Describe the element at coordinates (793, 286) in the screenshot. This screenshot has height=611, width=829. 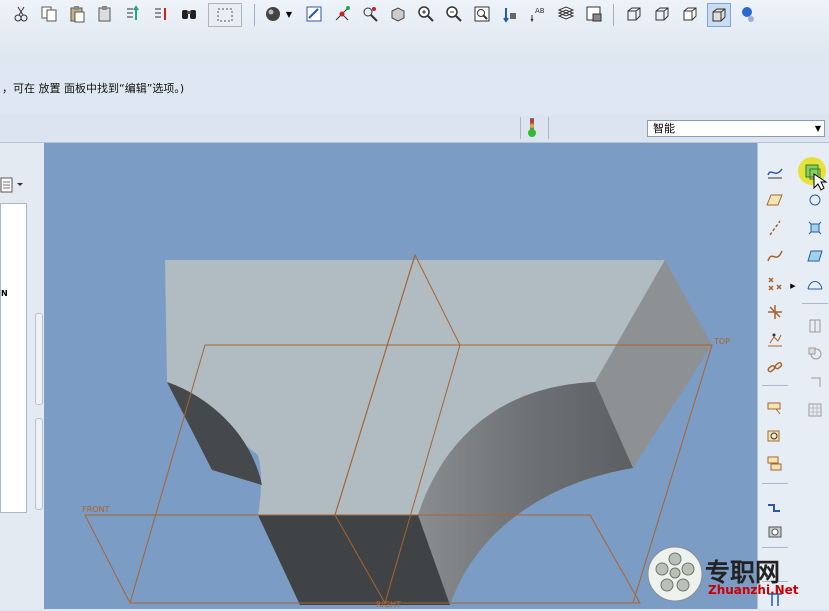
I see `point-dropdown-icon: ▶` at that location.